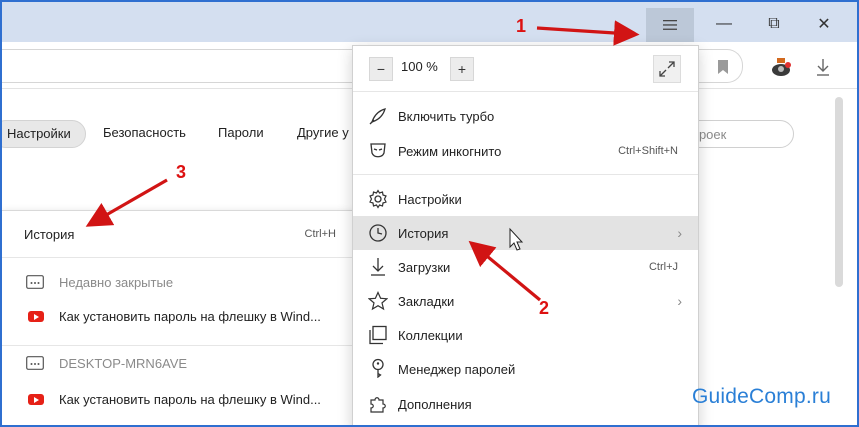  I want to click on annotation-number-3: 3, so click(181, 172).